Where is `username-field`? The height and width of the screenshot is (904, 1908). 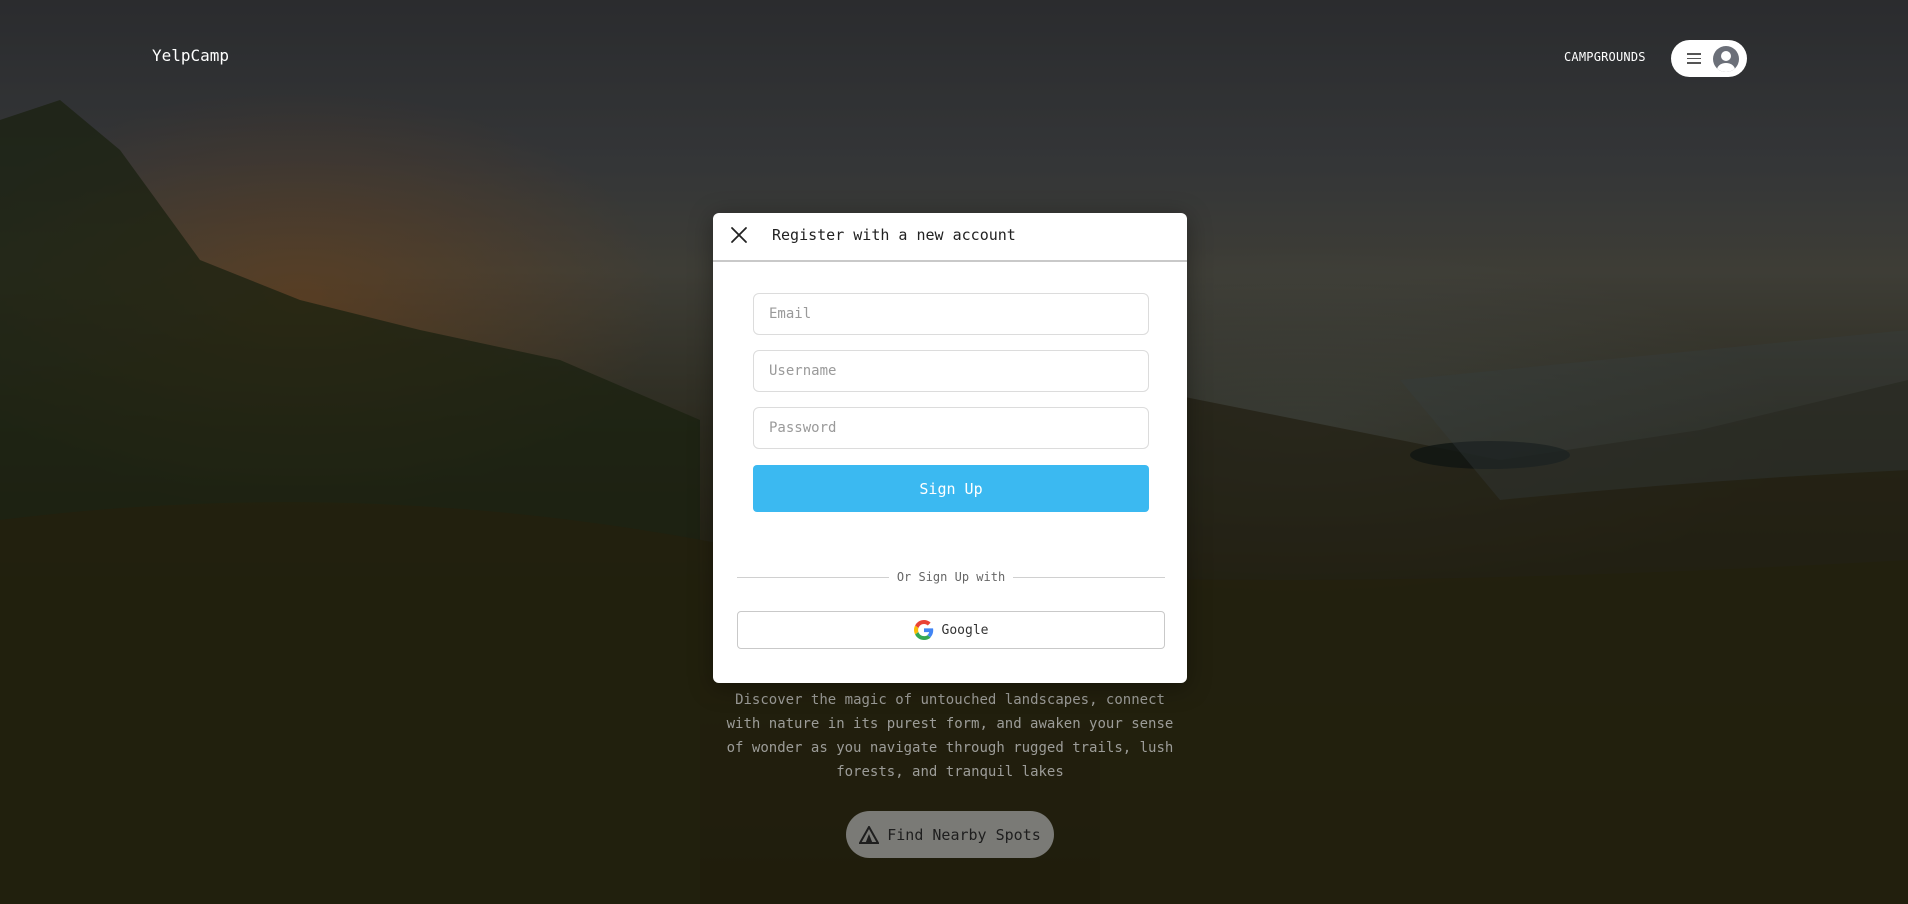
username-field is located at coordinates (951, 371).